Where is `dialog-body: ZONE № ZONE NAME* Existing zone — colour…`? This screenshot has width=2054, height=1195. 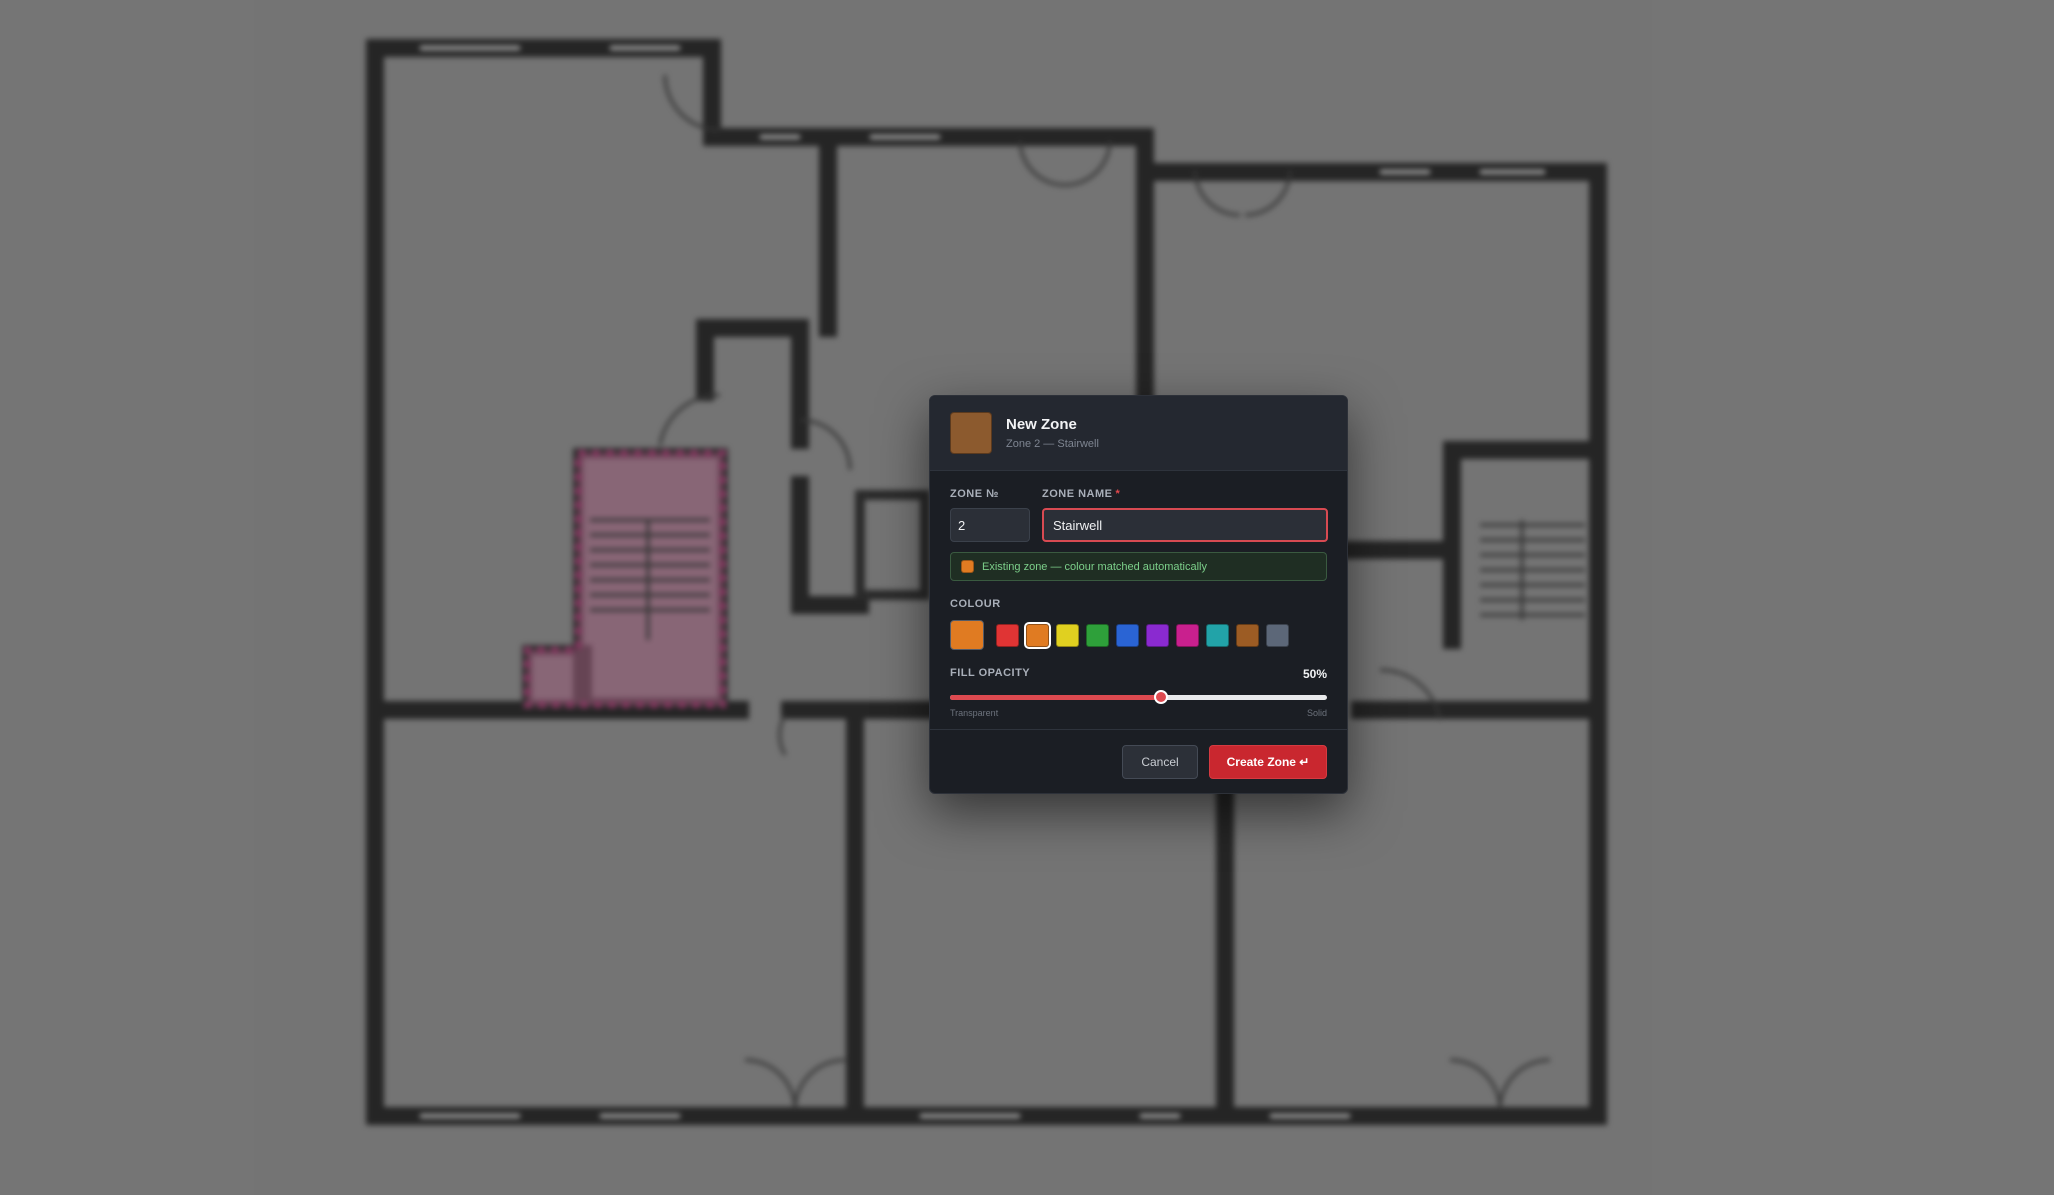
dialog-body: ZONE № ZONE NAME* Existing zone — colour… is located at coordinates (1138, 594).